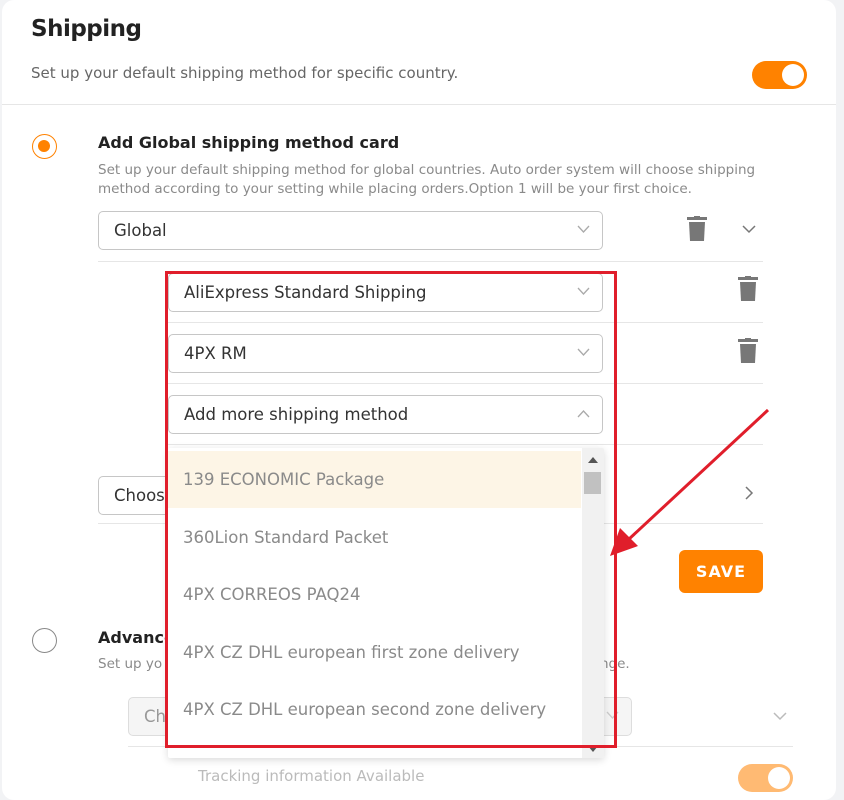 This screenshot has width=844, height=800. What do you see at coordinates (249, 142) in the screenshot?
I see `global-option-title: Add Global shipping method card` at bounding box center [249, 142].